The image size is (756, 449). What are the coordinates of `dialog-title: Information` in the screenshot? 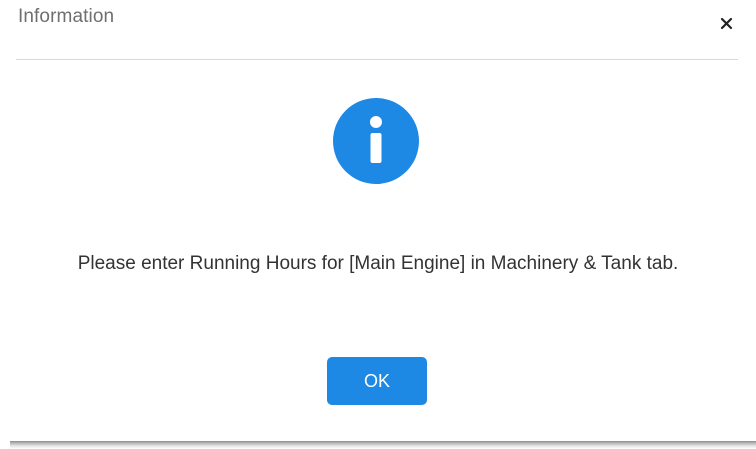 It's located at (66, 16).